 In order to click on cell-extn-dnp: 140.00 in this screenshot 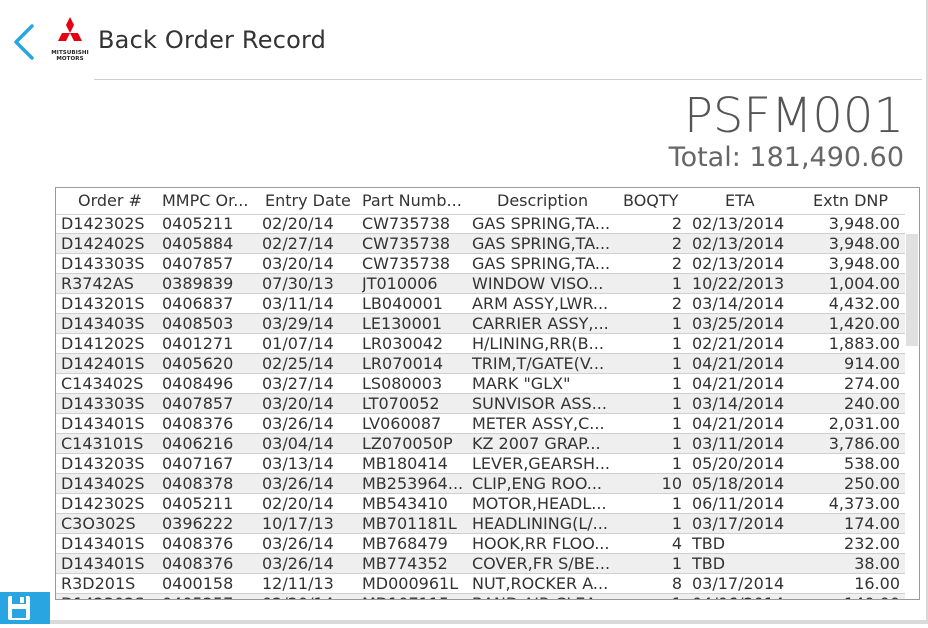, I will do `click(851, 596)`.